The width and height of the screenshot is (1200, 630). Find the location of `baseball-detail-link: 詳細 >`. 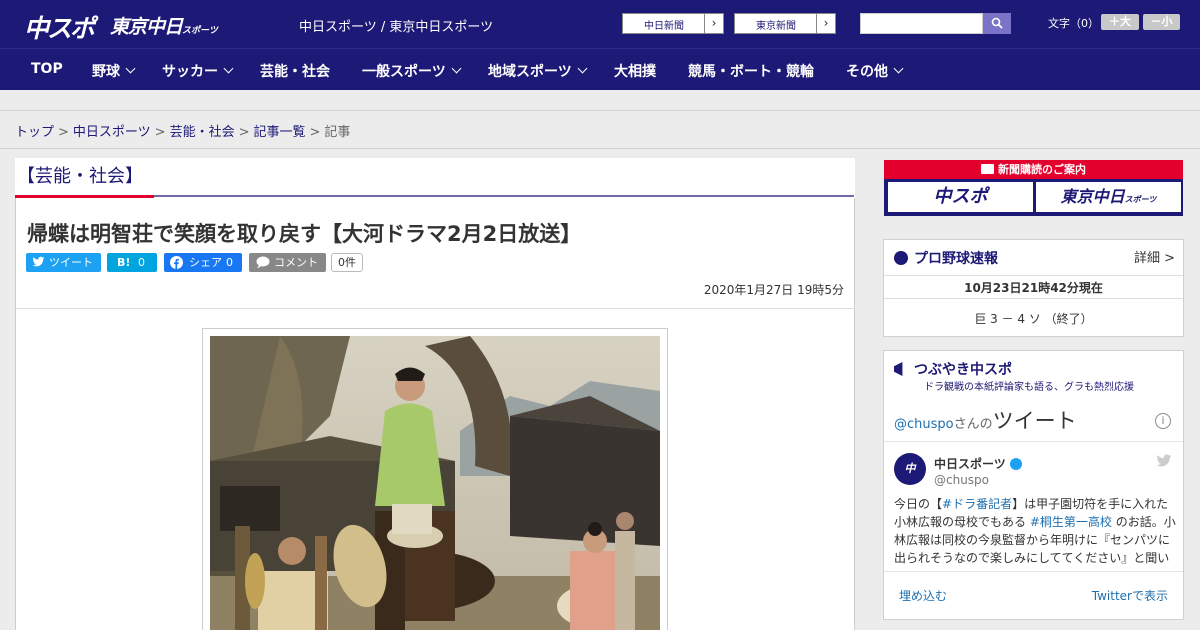

baseball-detail-link: 詳細 > is located at coordinates (1154, 256).